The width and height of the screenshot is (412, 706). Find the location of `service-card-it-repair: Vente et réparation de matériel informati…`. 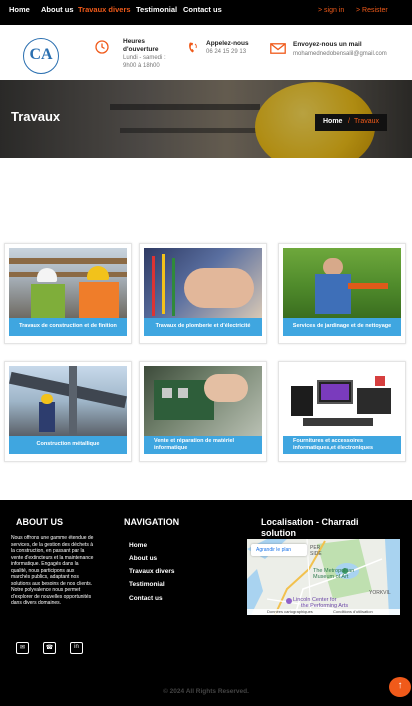

service-card-it-repair: Vente et réparation de matériel informati… is located at coordinates (203, 411).